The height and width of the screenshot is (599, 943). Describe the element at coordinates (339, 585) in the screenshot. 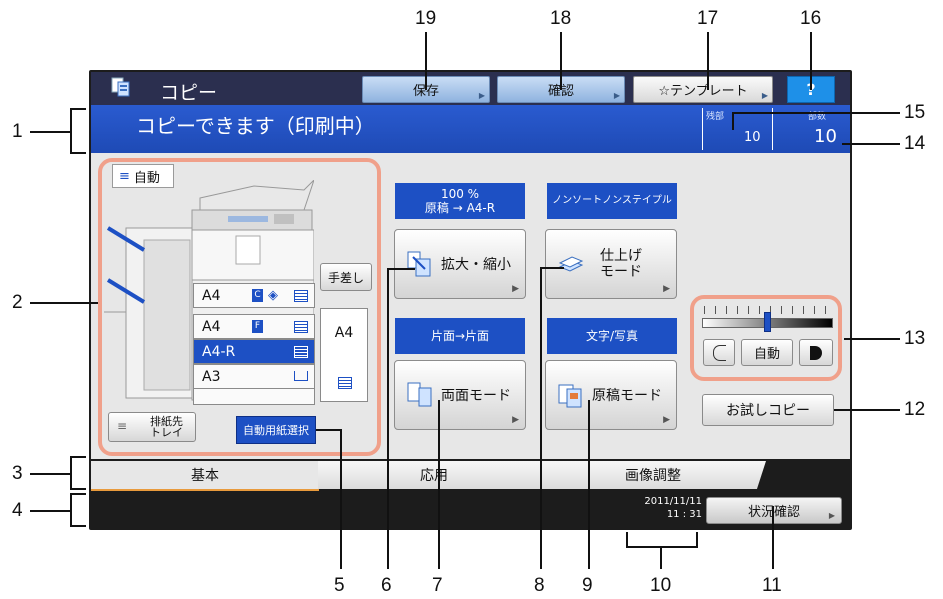

I see `callout-number: 5` at that location.